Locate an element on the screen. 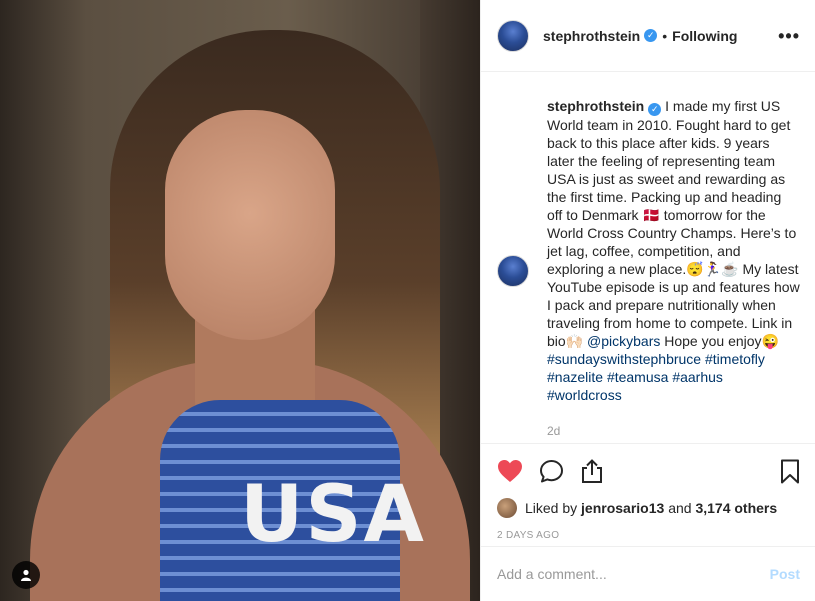  caption-body-end: Hope you enjoy😜 is located at coordinates (719, 340).